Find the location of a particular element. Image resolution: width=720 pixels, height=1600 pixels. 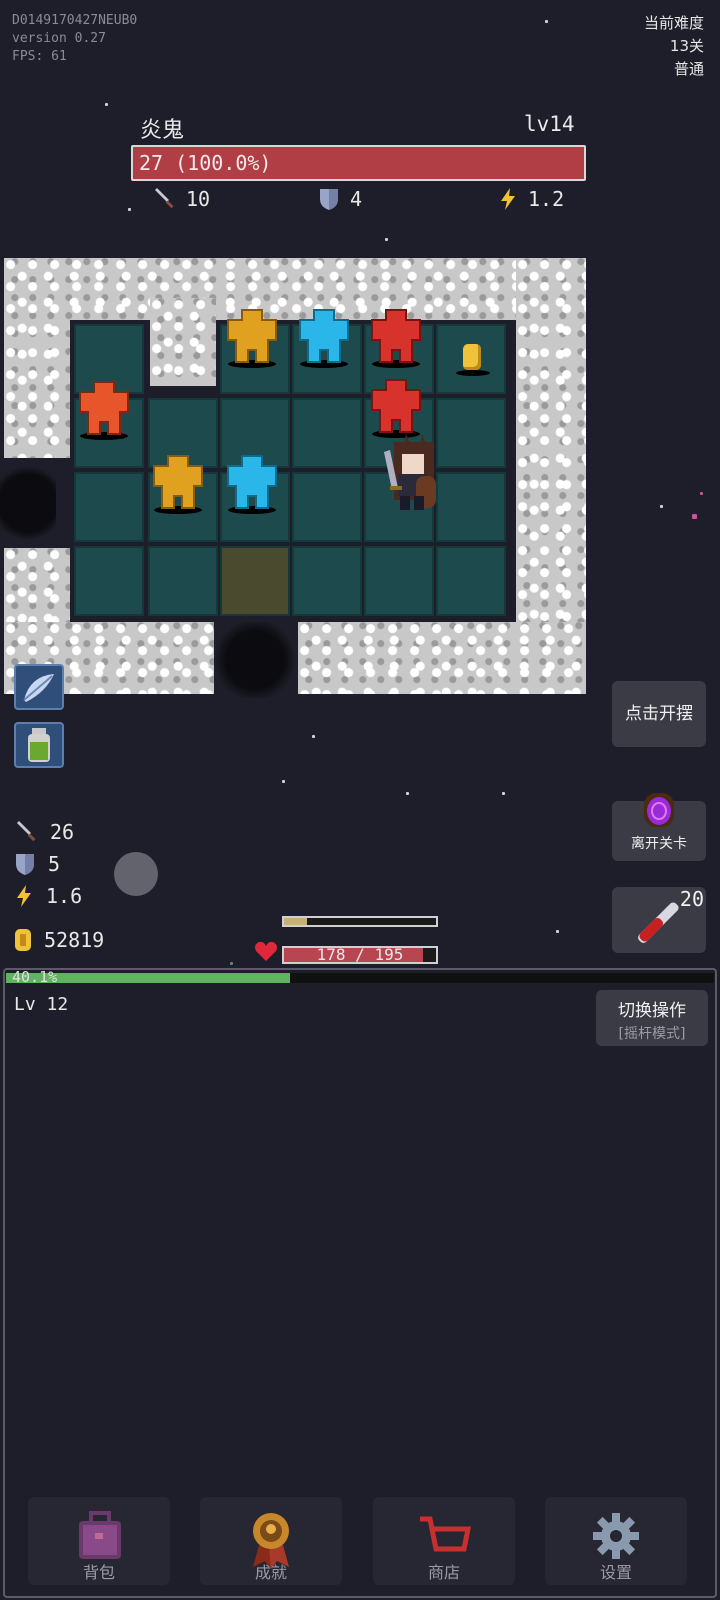

player-level: Lv 12 is located at coordinates (41, 1004).